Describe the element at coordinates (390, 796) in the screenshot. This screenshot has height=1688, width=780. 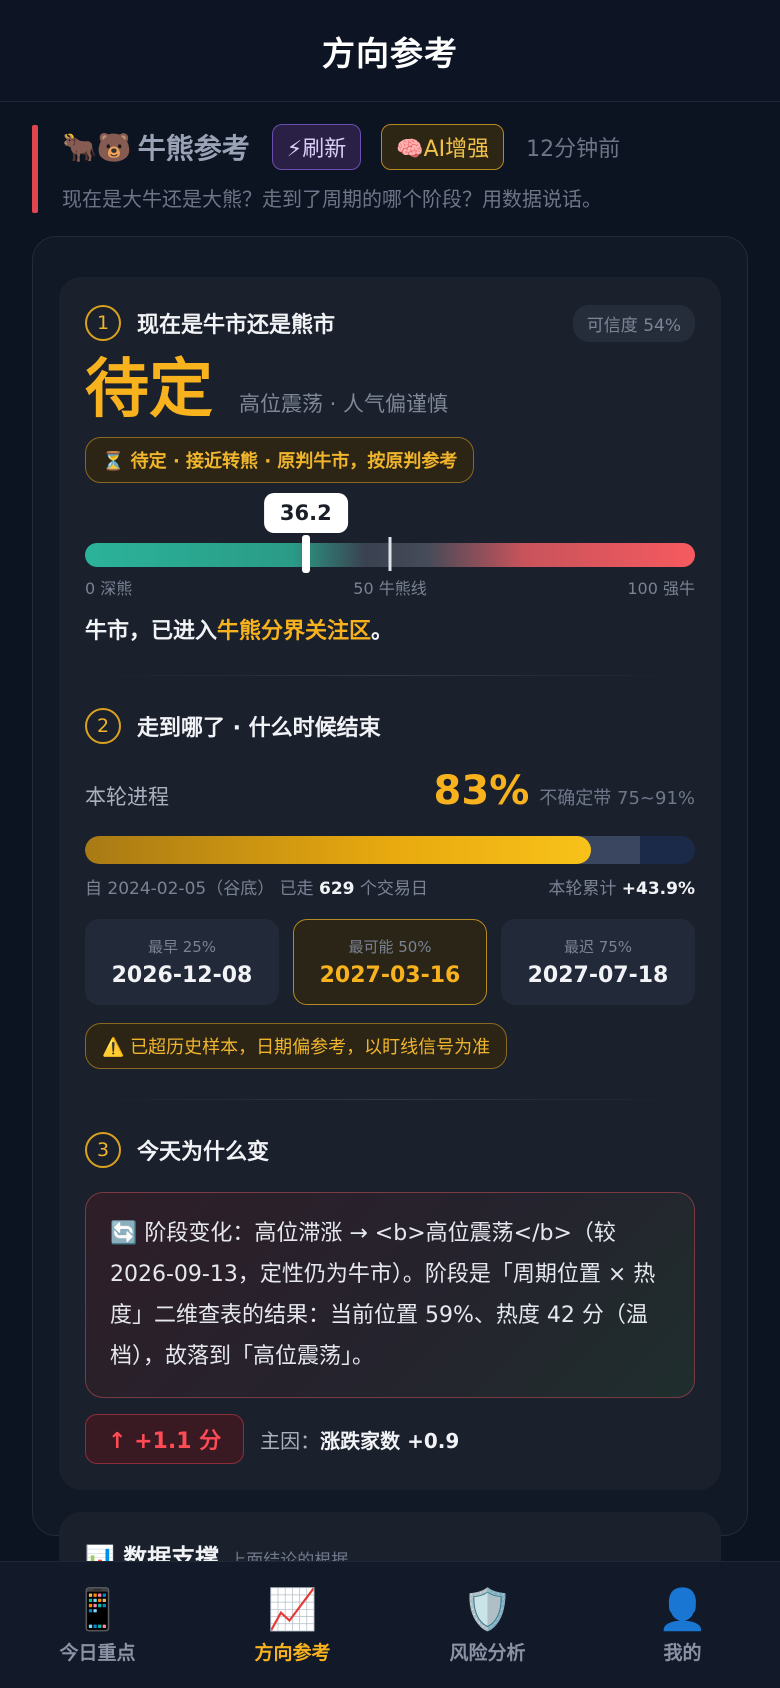
I see `progress-row: 本轮进程 83% 不确定带 75~91%` at that location.